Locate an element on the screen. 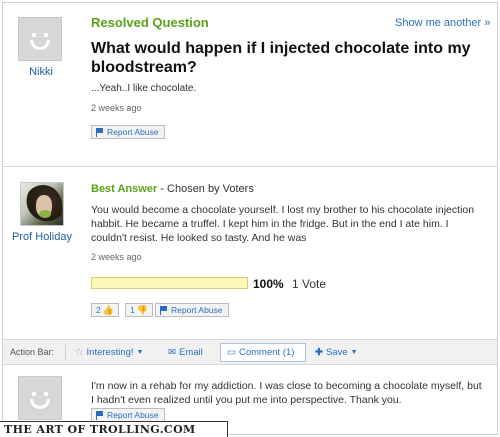 This screenshot has width=500, height=437. action-bar-separator is located at coordinates (65, 353).